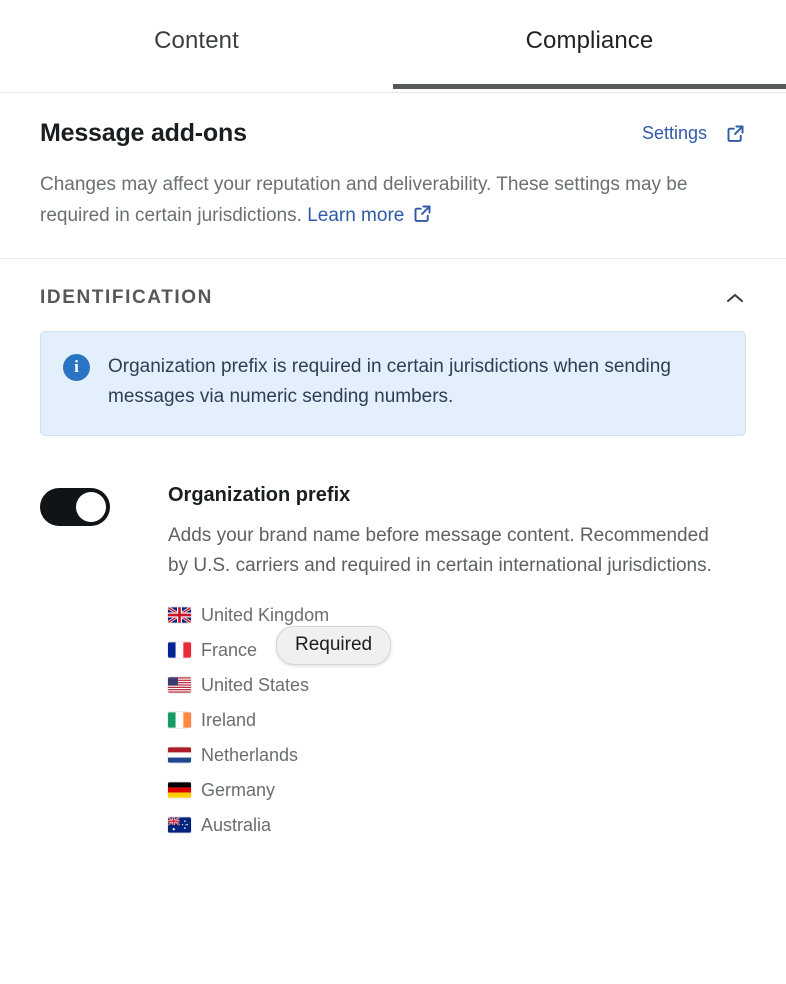  Describe the element at coordinates (259, 495) in the screenshot. I see `setting-title: Organization prefix` at that location.